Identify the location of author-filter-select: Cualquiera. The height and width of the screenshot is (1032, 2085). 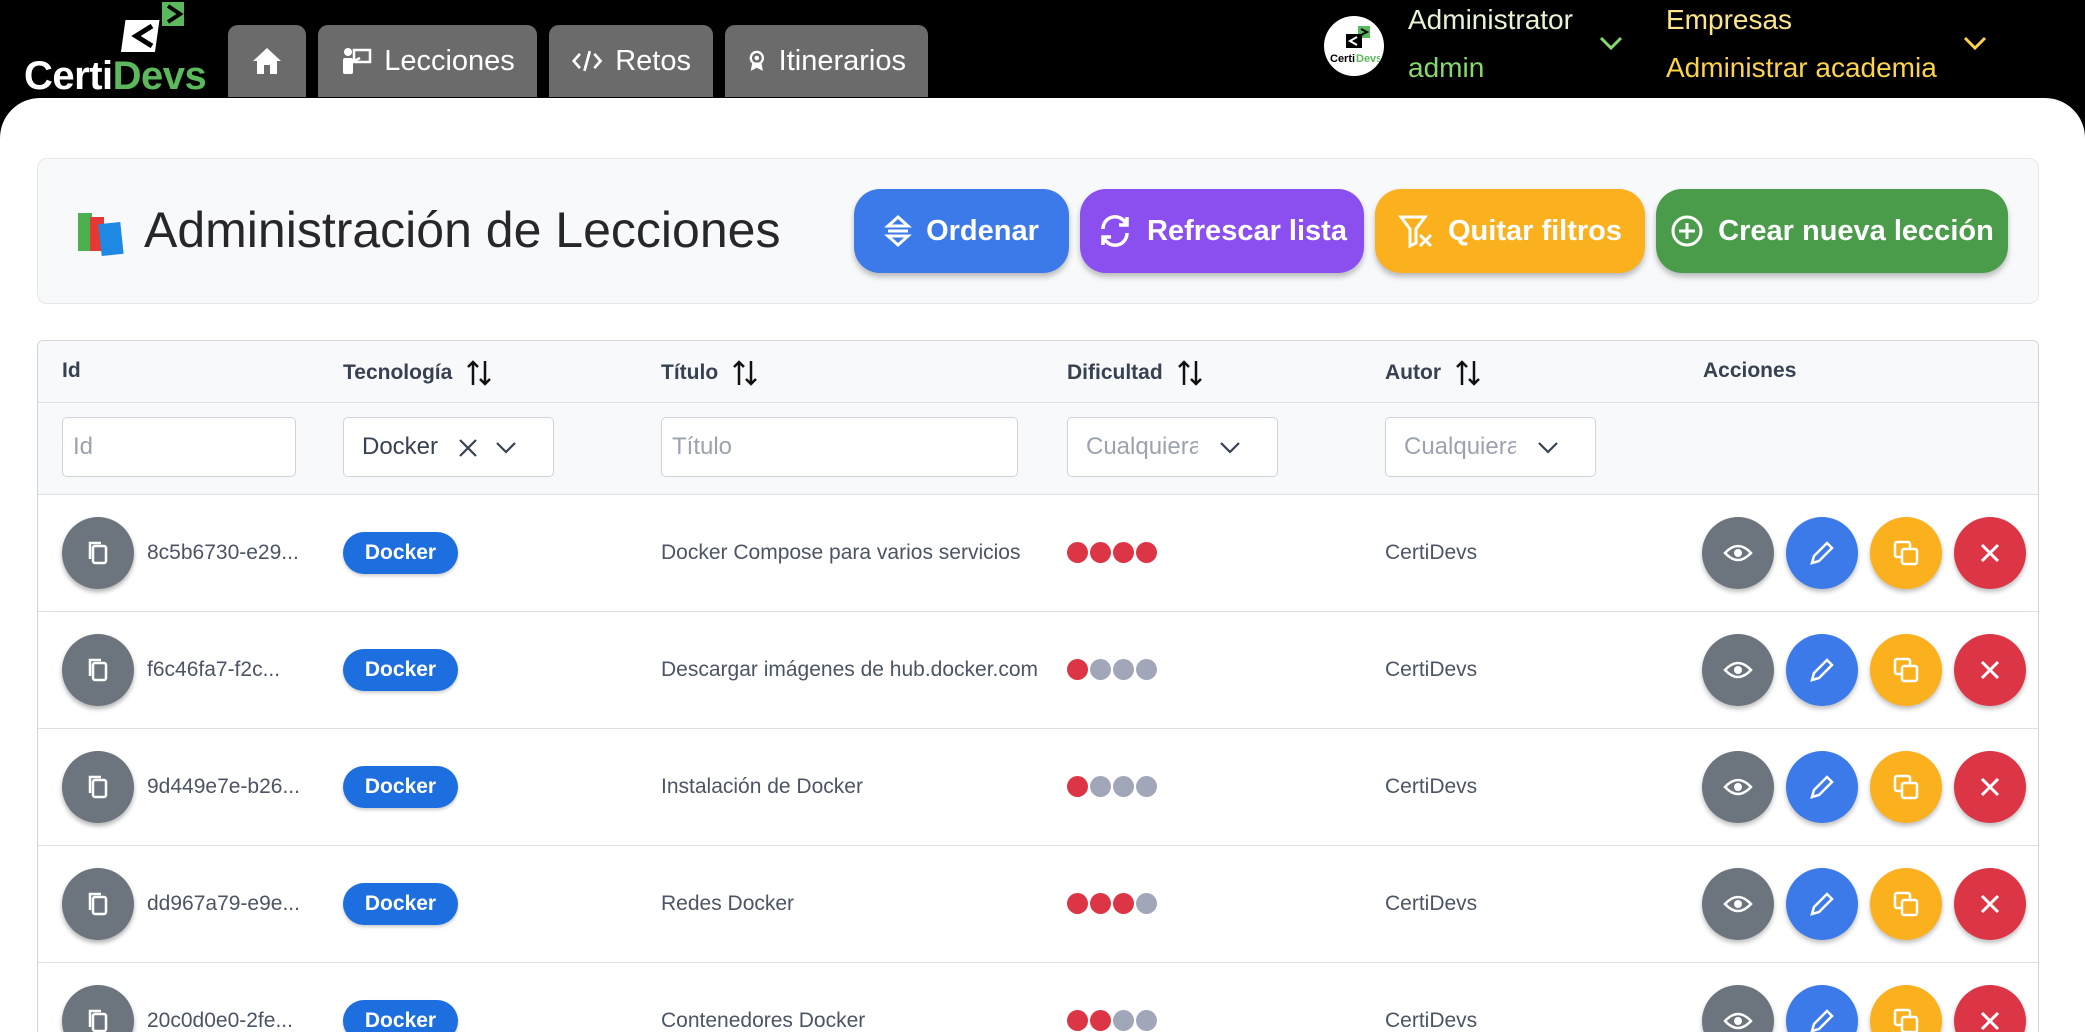
(1490, 447).